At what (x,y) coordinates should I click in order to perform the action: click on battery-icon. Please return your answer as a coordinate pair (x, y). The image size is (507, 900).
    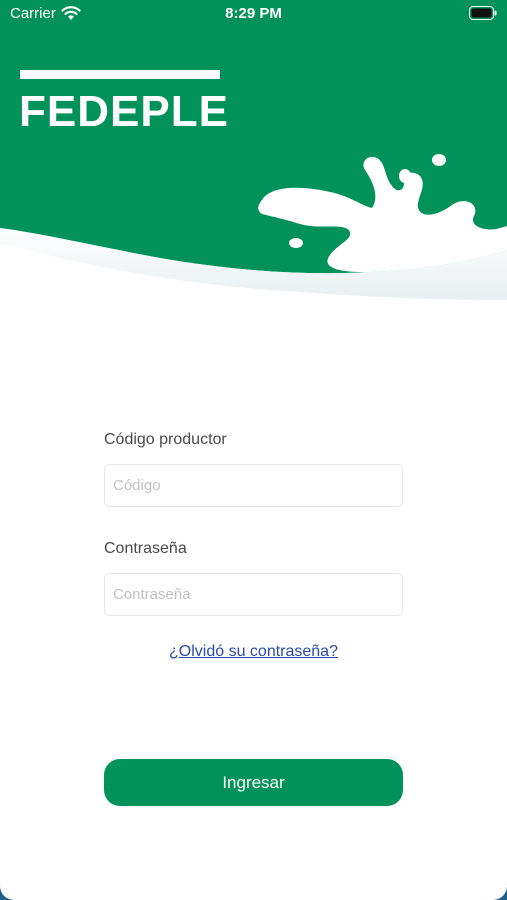
    Looking at the image, I should click on (483, 13).